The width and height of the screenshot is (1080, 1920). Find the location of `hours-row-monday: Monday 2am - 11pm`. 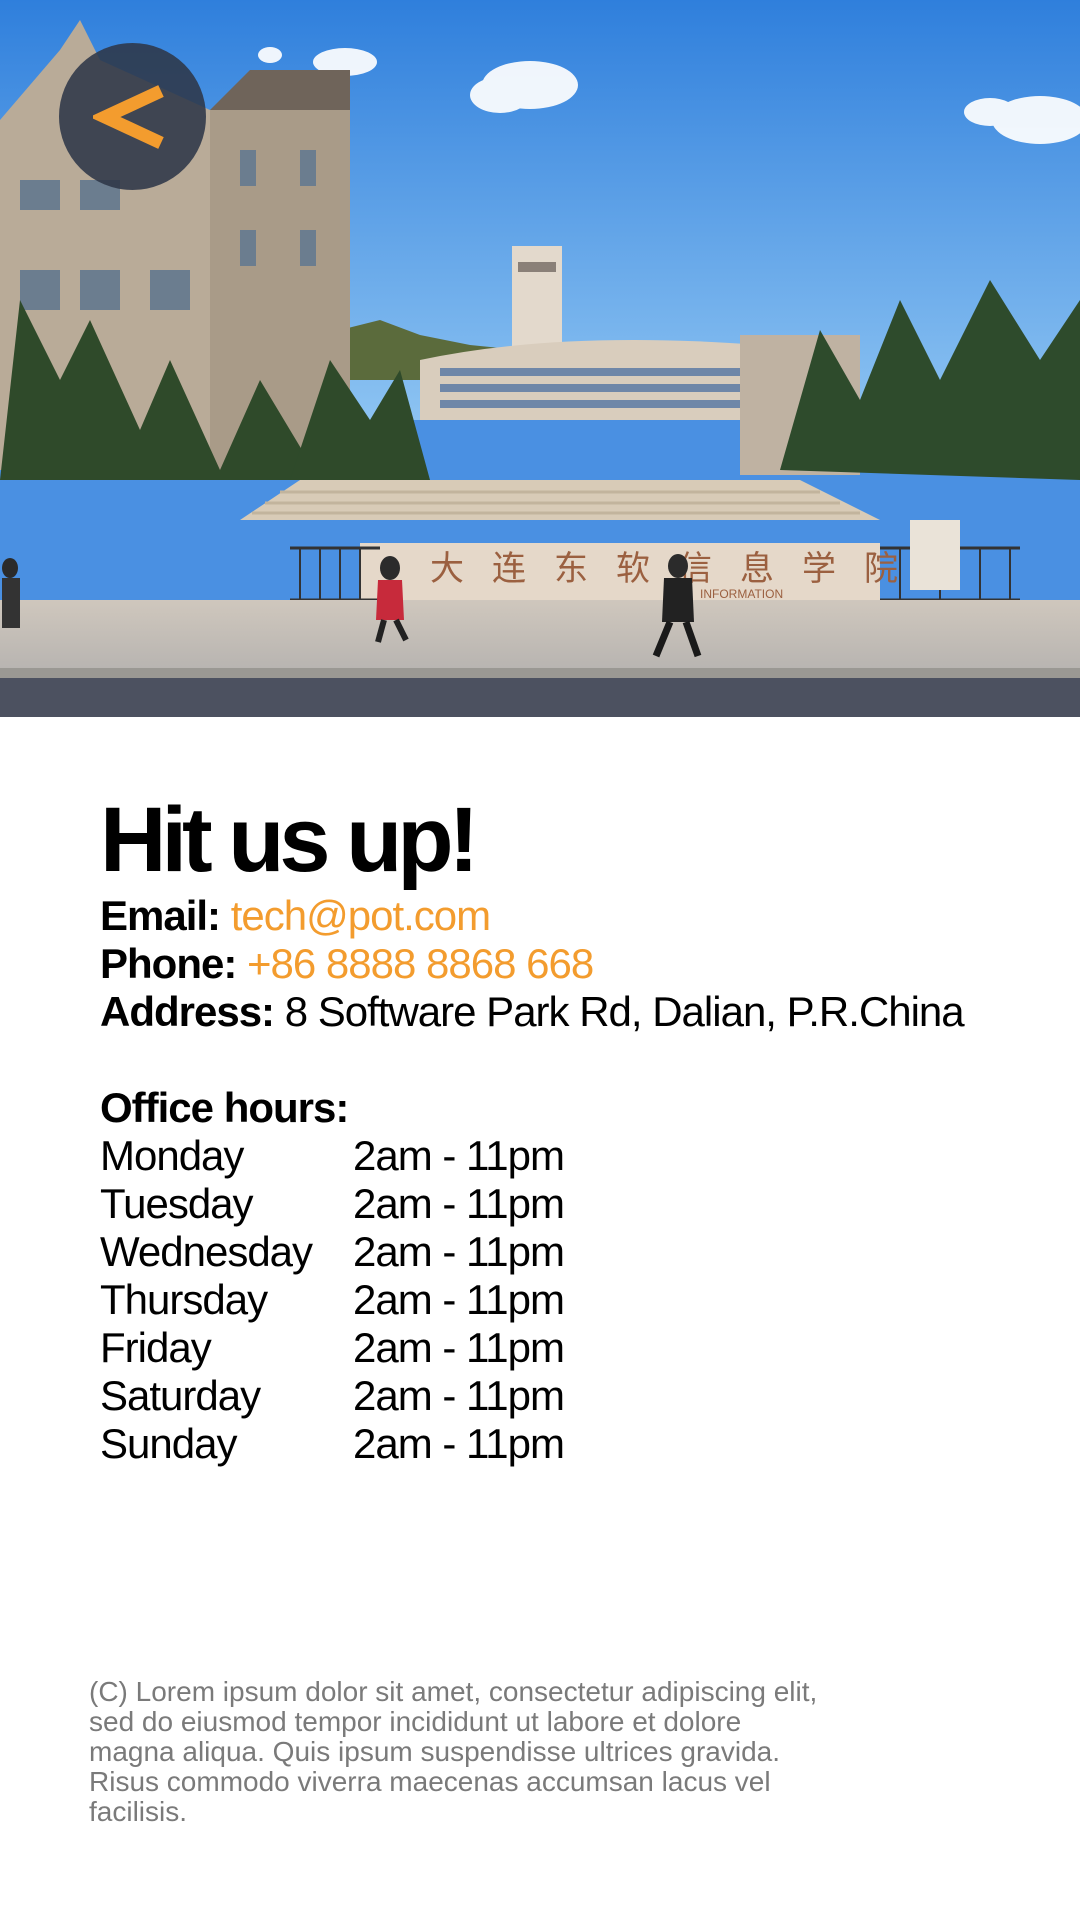

hours-row-monday: Monday 2am - 11pm is located at coordinates (550, 1156).